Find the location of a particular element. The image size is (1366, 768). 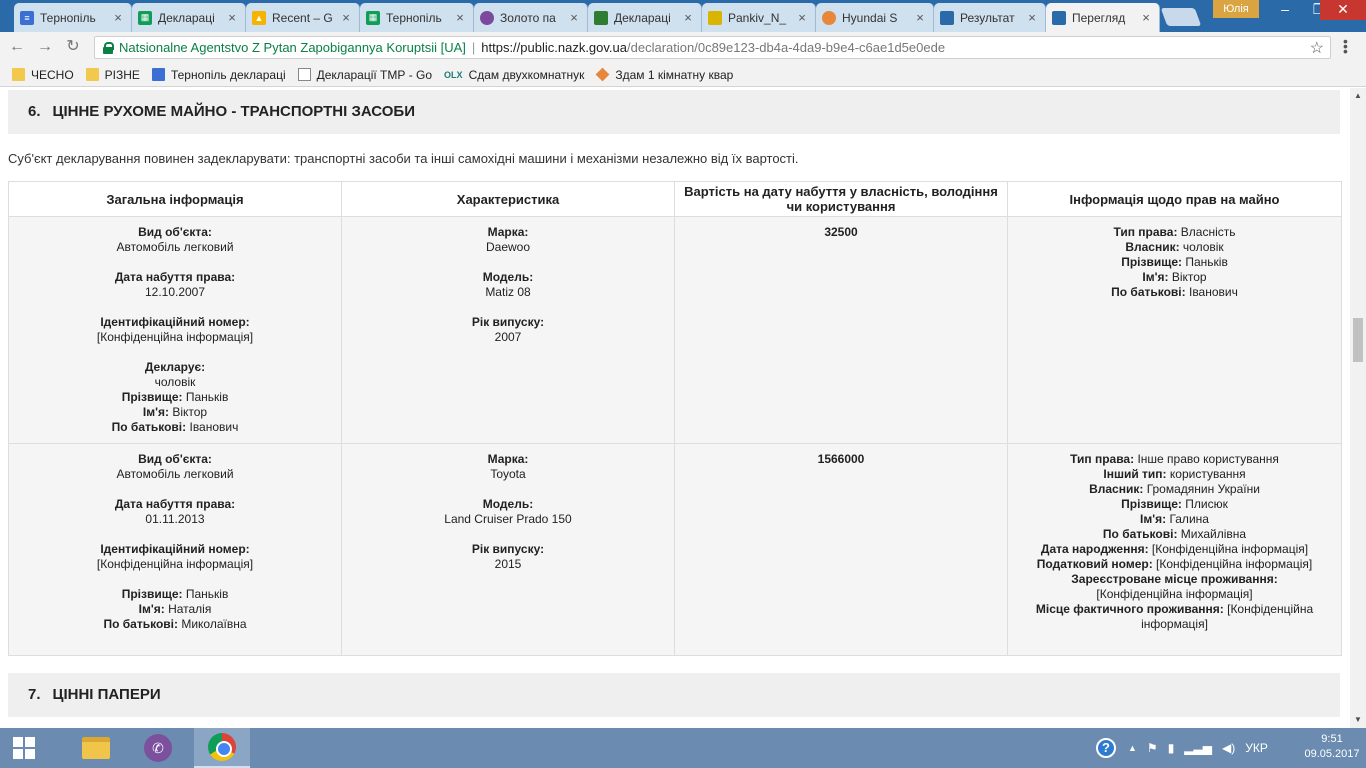

new-tab-button is located at coordinates (1181, 17).